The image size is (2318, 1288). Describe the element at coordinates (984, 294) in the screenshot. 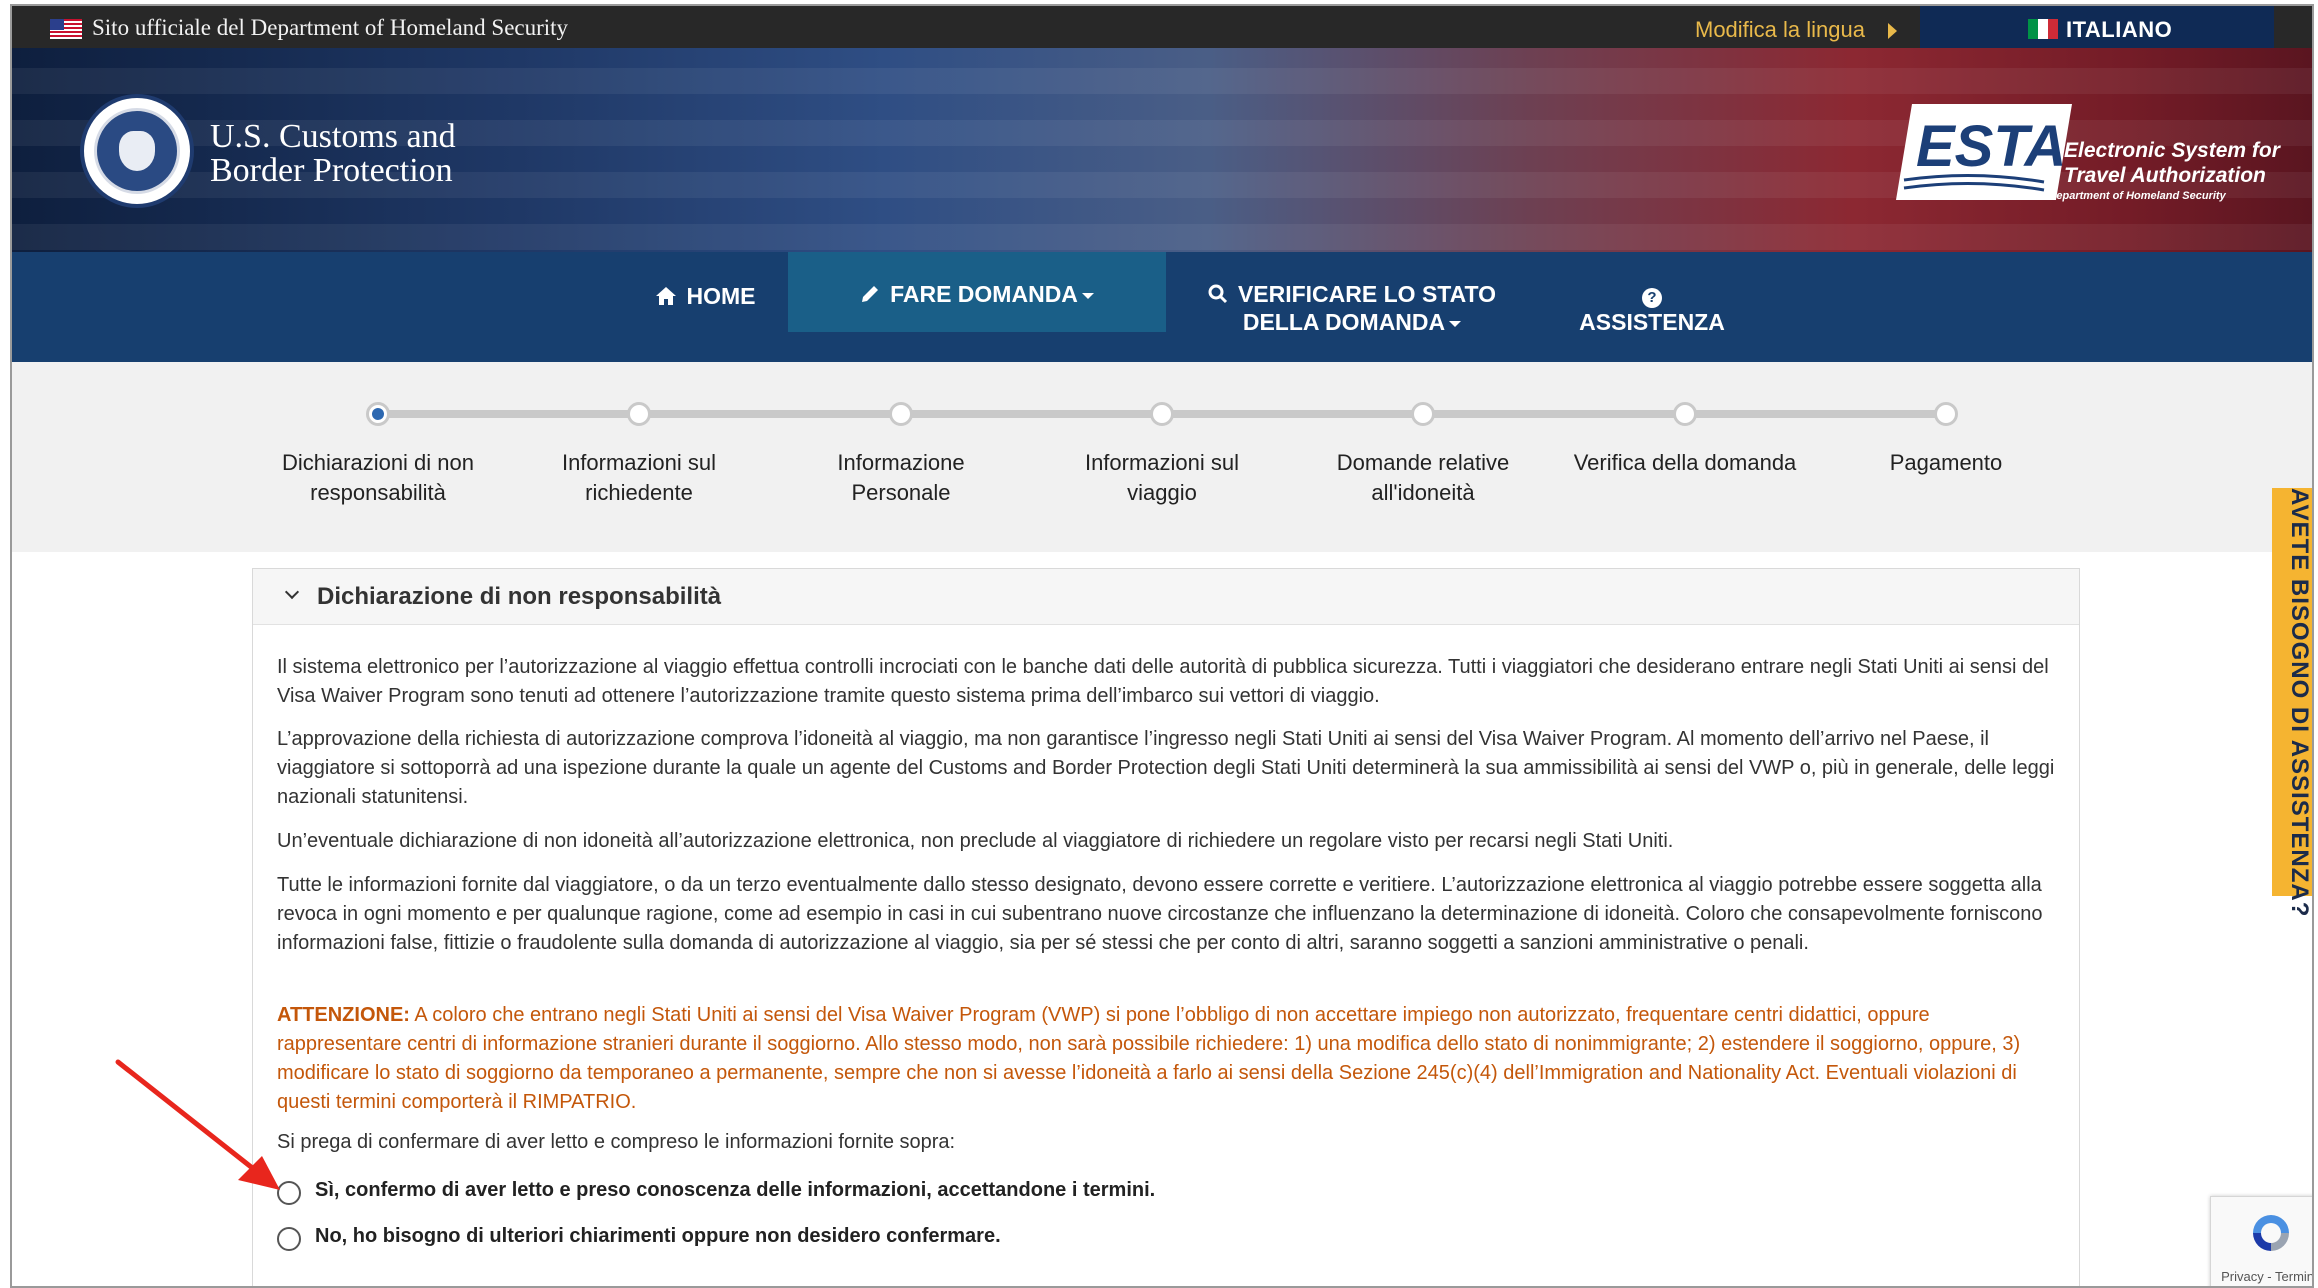

I see `nav-apply-label: FARE DOMANDA` at that location.